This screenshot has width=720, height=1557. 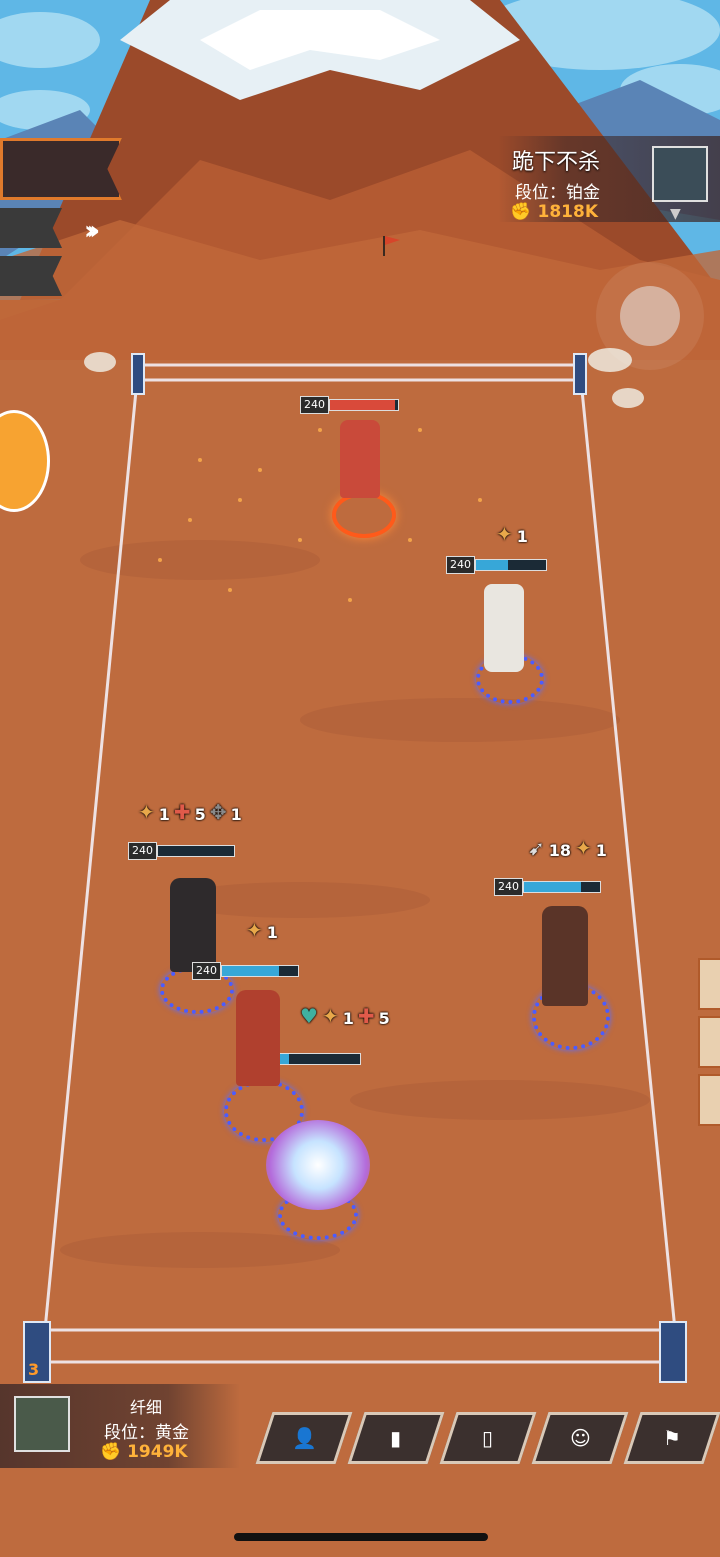 What do you see at coordinates (146, 1433) in the screenshot?
I see `player-rank: 段位：黄金` at bounding box center [146, 1433].